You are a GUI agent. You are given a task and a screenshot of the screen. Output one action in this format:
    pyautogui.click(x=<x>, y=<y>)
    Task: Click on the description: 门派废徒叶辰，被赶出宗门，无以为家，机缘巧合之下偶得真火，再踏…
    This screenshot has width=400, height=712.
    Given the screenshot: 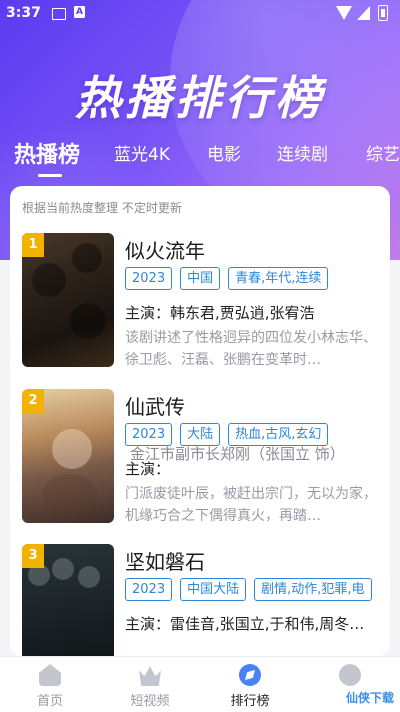 What is the action you would take?
    pyautogui.click(x=251, y=505)
    